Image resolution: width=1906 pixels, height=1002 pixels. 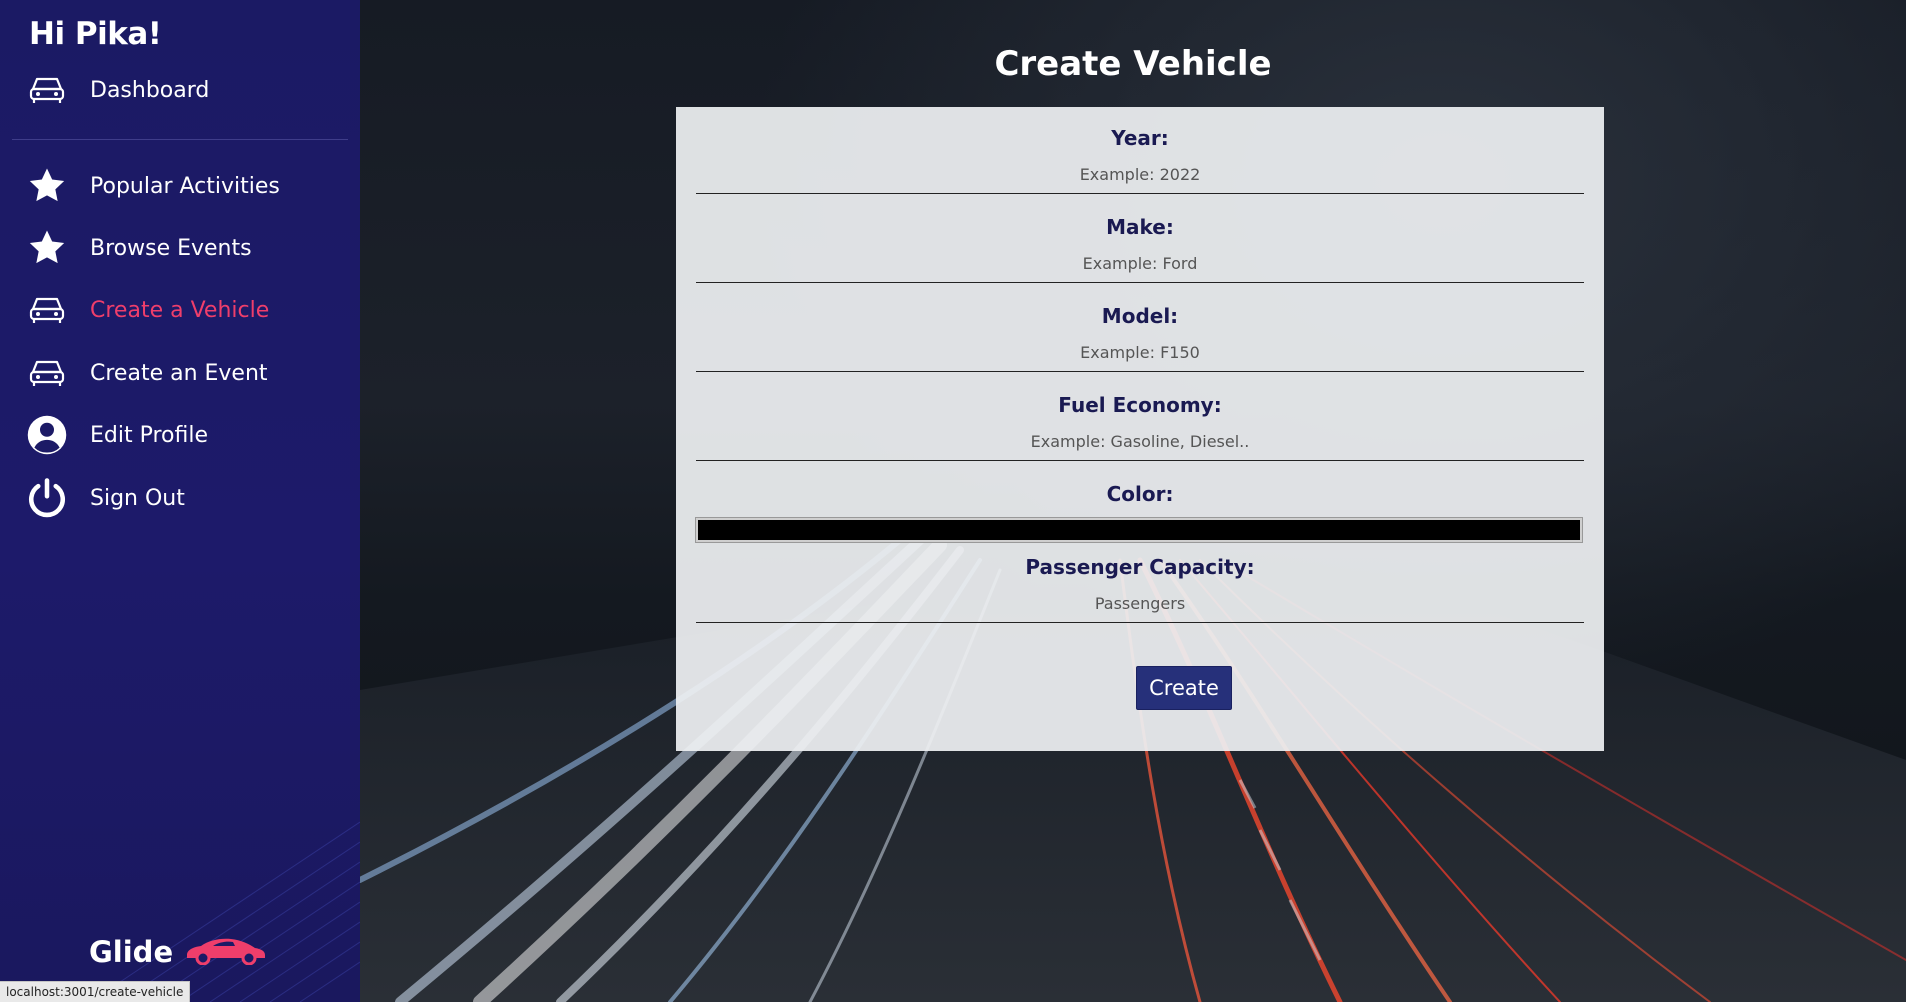 What do you see at coordinates (1140, 353) in the screenshot?
I see `model-input` at bounding box center [1140, 353].